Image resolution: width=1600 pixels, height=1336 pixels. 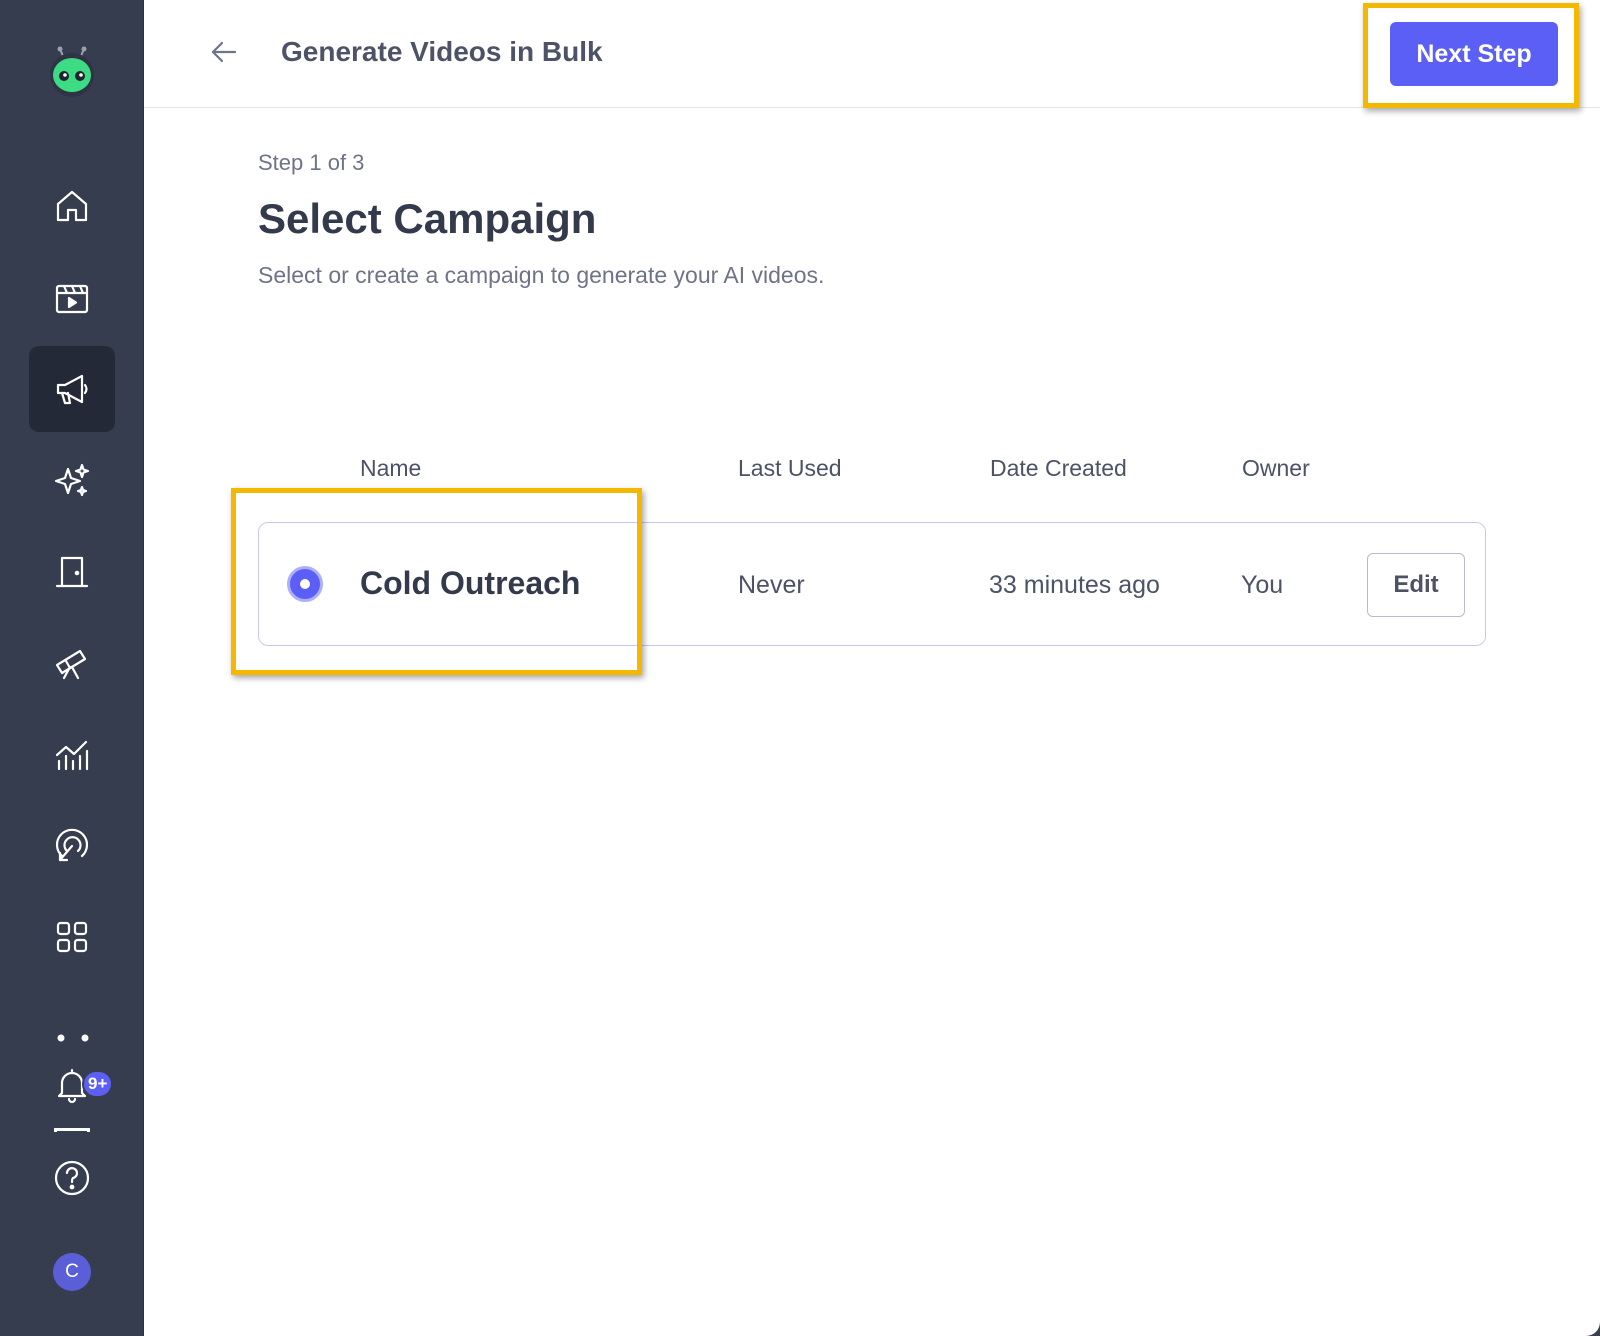 What do you see at coordinates (1262, 585) in the screenshot?
I see `campaign-owner: You` at bounding box center [1262, 585].